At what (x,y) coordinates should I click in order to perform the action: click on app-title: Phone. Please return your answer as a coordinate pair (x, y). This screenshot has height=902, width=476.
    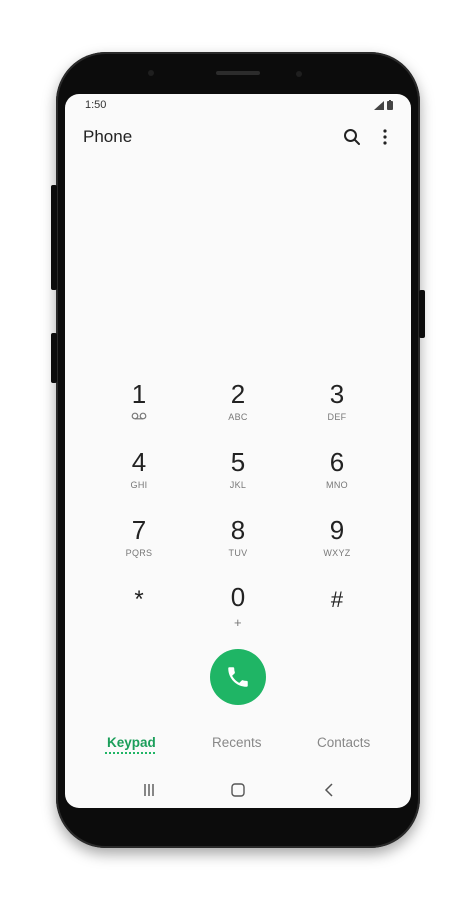
    Looking at the image, I should click on (108, 136).